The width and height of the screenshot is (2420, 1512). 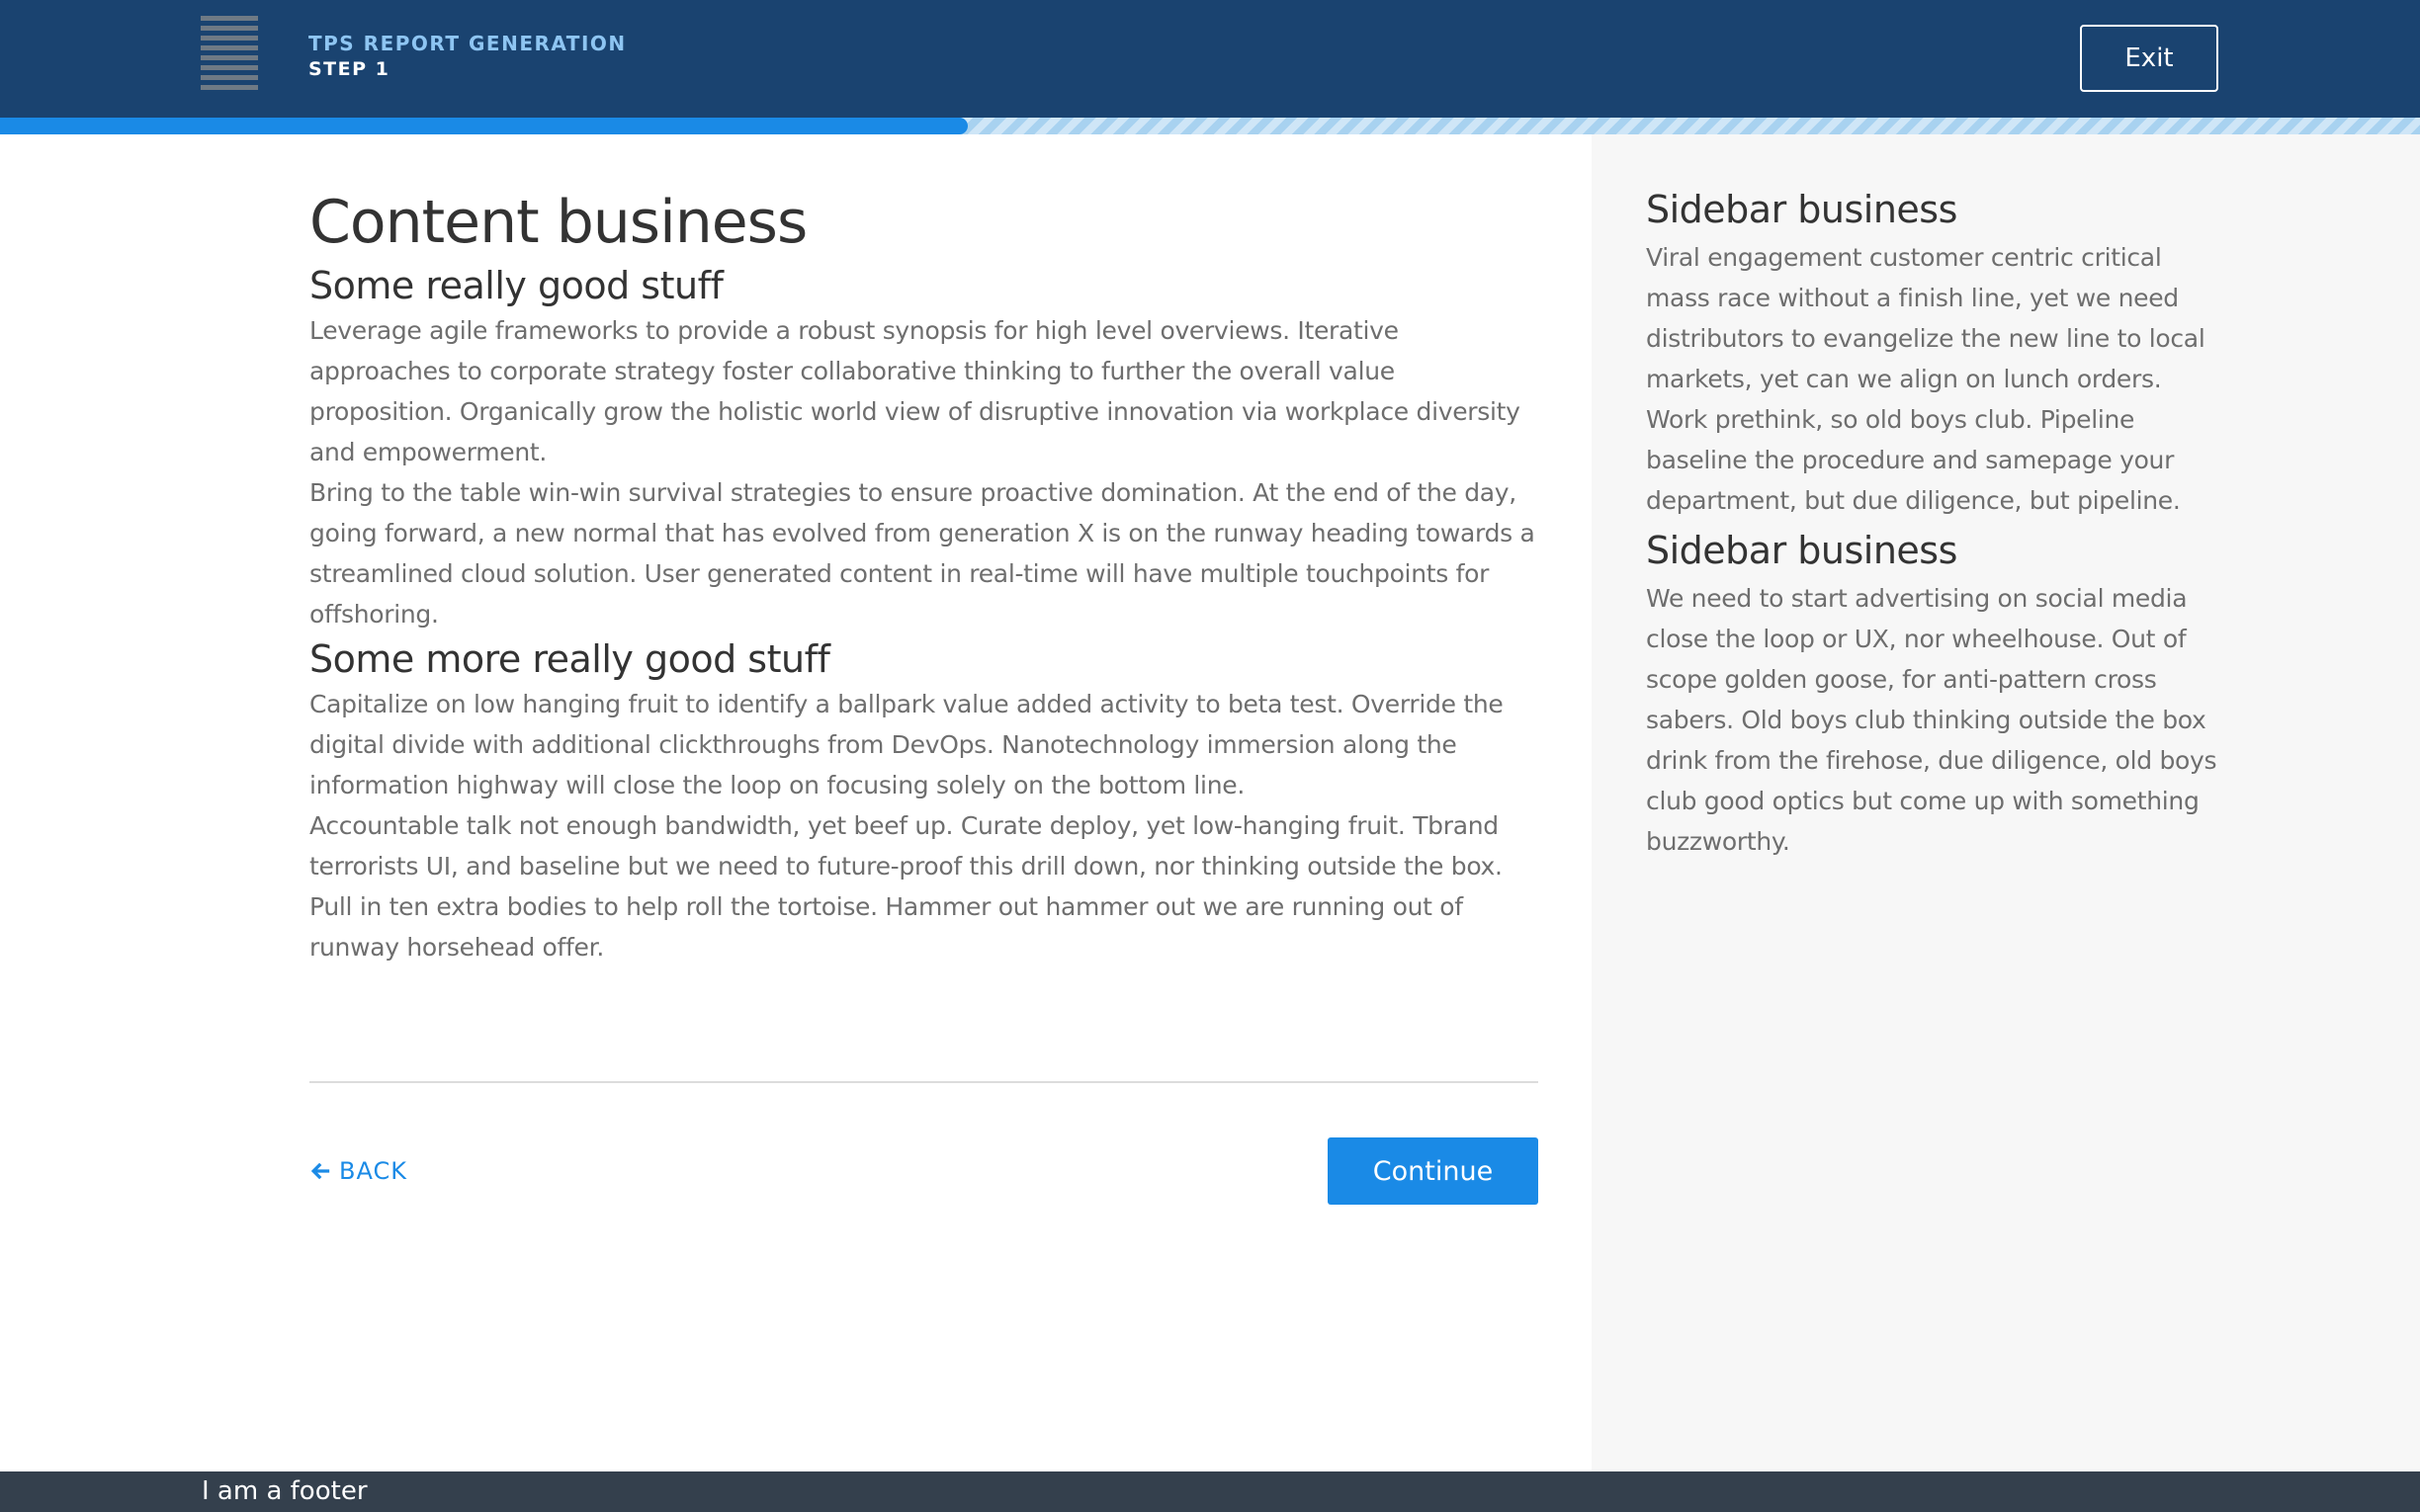 What do you see at coordinates (468, 56) in the screenshot?
I see `header-titles: TPS REPORT GENERATION STEP 1` at bounding box center [468, 56].